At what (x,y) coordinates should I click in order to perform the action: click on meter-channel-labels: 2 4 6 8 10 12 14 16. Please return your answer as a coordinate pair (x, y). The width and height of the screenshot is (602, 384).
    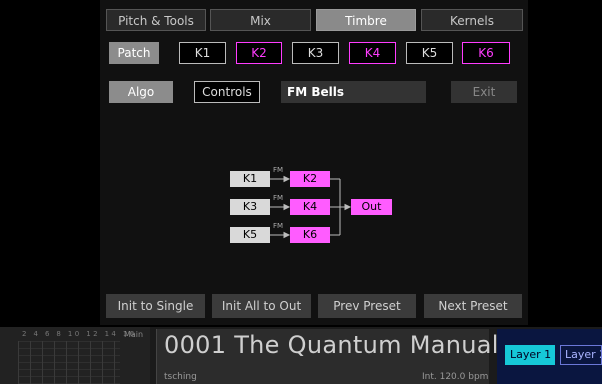
    Looking at the image, I should click on (79, 334).